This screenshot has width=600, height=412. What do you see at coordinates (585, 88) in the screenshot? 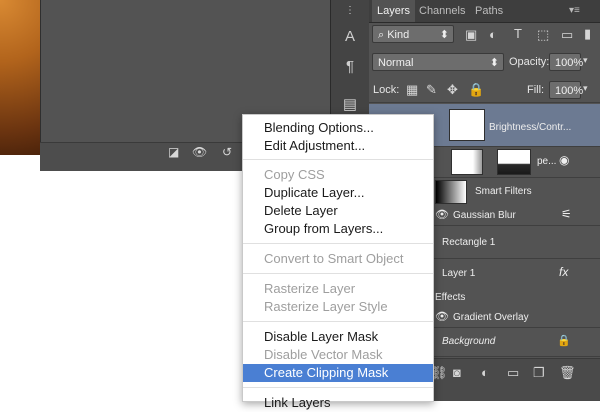
I see `fill-dropdown-icon: ▾` at bounding box center [585, 88].